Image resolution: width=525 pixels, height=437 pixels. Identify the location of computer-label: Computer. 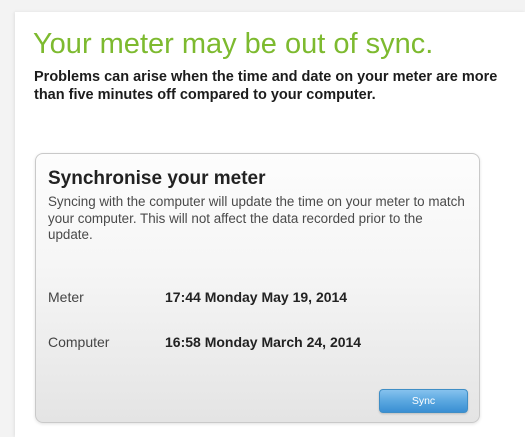
(79, 342).